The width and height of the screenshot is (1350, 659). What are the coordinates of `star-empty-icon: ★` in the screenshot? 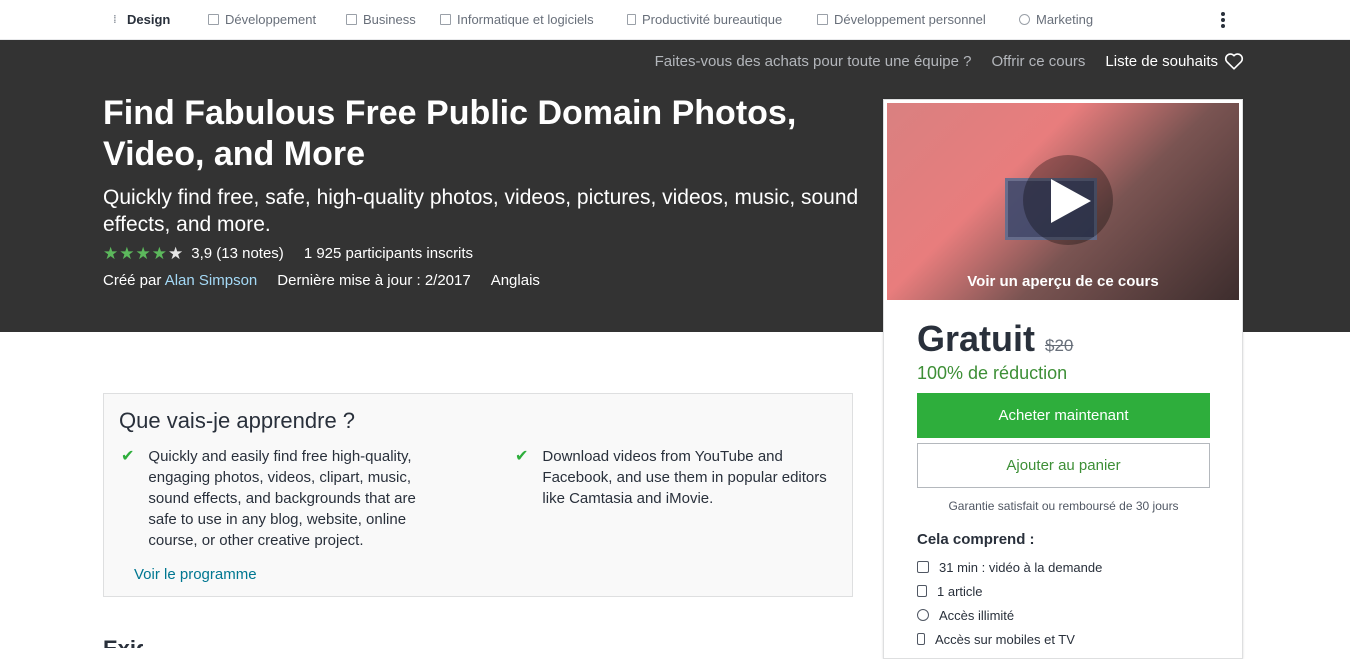 It's located at (176, 253).